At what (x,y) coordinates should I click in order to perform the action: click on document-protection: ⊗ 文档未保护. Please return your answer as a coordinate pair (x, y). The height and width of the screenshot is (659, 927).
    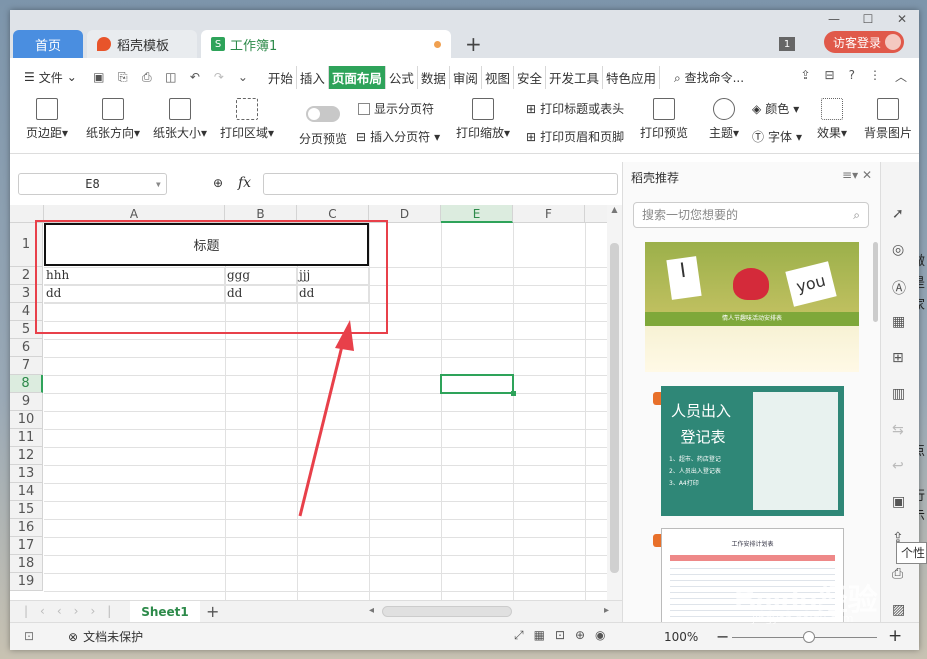
    Looking at the image, I should click on (105, 636).